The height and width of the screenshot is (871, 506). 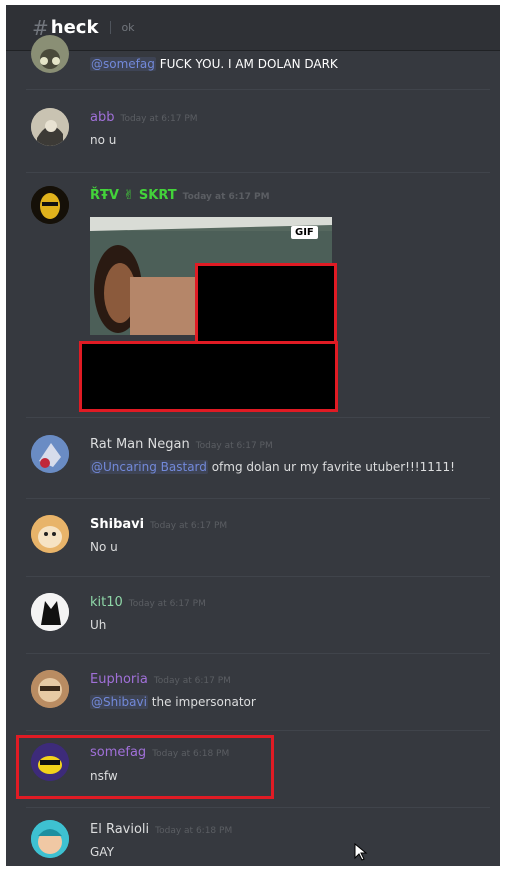 What do you see at coordinates (122, 27) in the screenshot?
I see `channel-topic: ok` at bounding box center [122, 27].